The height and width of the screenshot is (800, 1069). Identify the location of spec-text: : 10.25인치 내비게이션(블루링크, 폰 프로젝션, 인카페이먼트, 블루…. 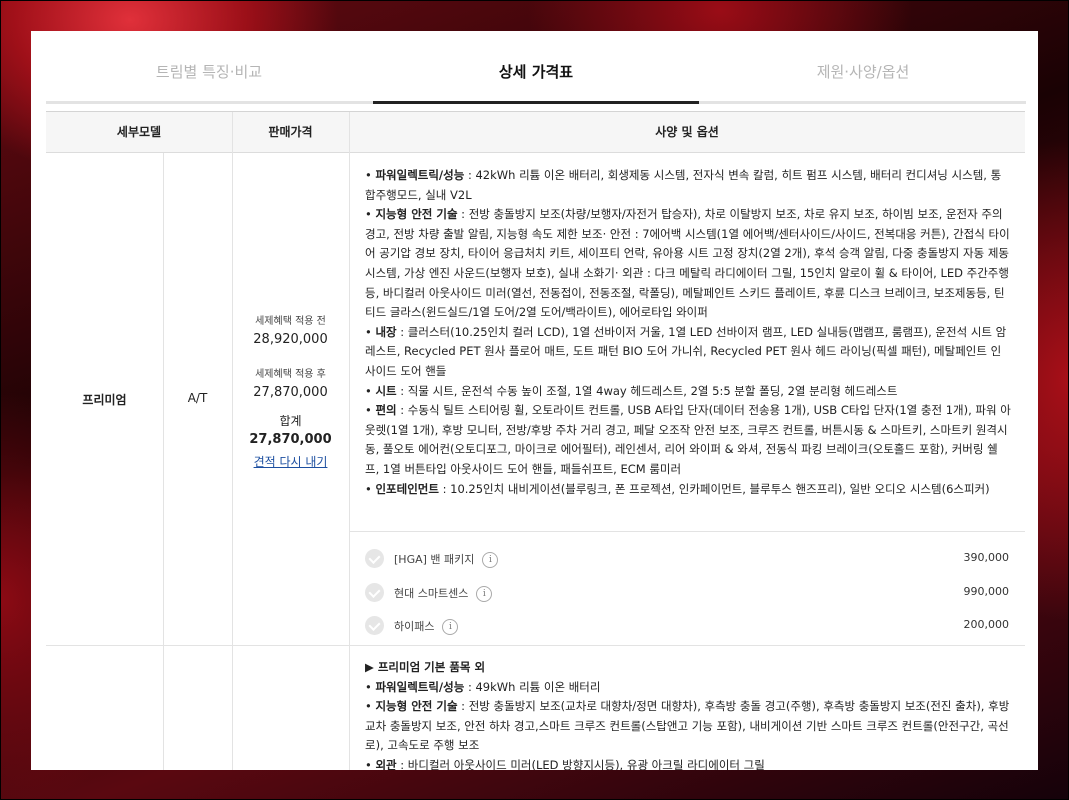
(714, 488).